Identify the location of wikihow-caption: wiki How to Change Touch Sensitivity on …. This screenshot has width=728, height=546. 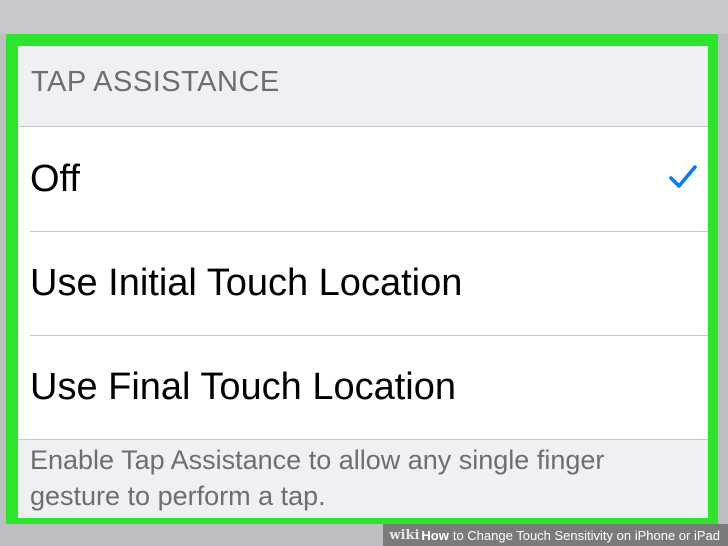
(555, 535).